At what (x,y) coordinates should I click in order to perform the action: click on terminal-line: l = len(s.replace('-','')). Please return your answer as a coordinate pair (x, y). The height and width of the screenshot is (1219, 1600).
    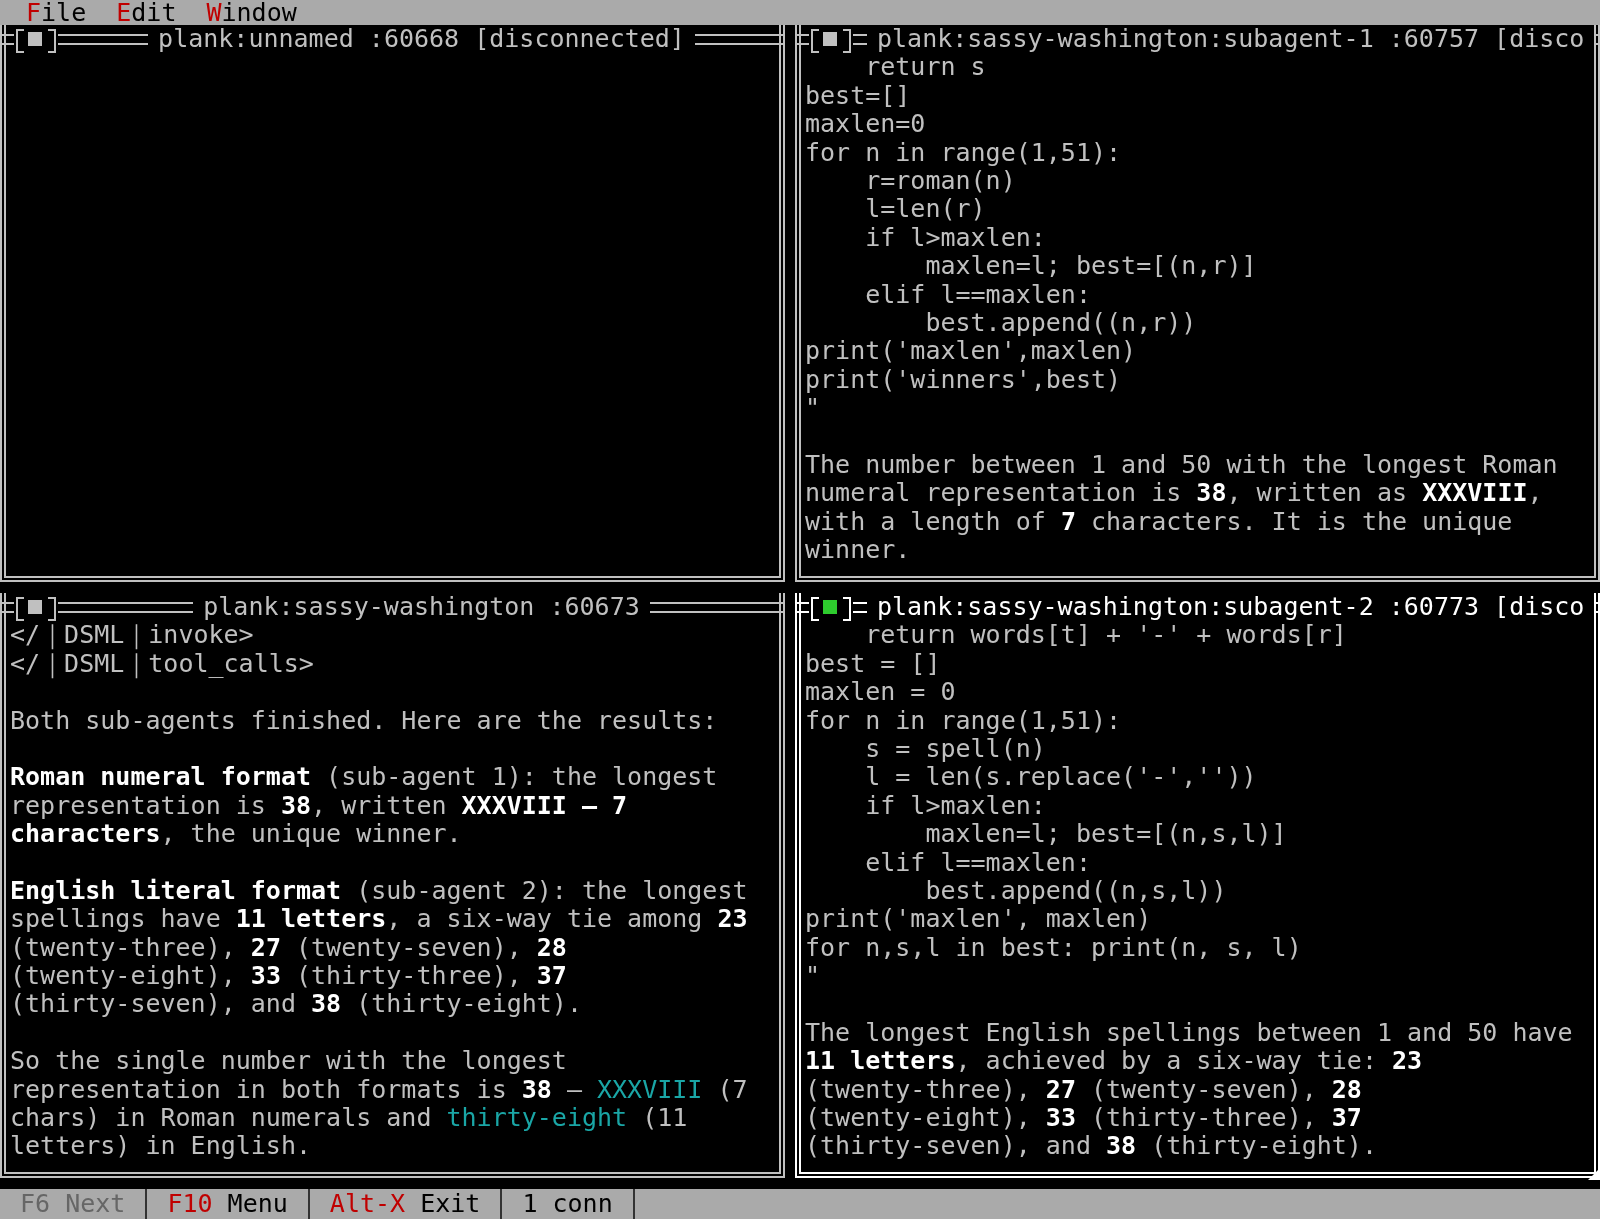
    Looking at the image, I should click on (1061, 777).